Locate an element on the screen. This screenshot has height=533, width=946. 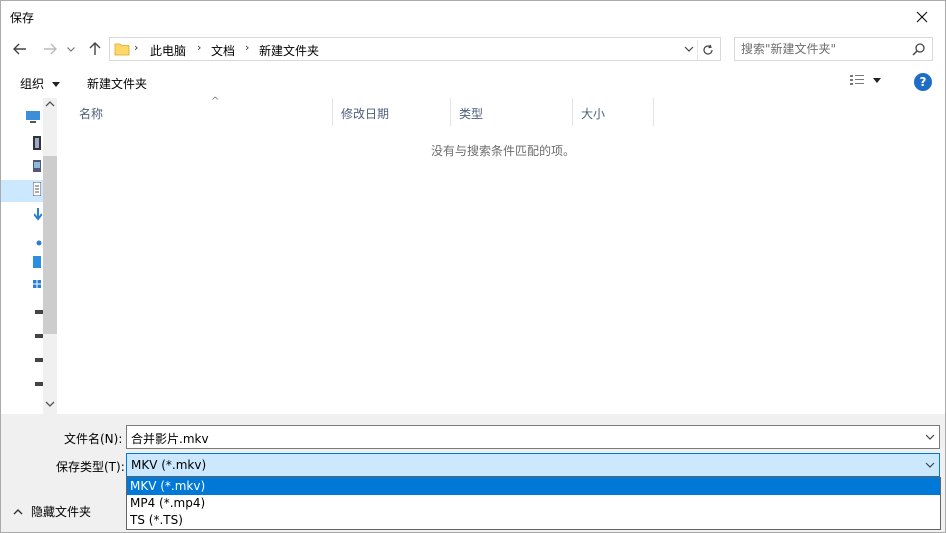
scroll-up-icon is located at coordinates (50, 104).